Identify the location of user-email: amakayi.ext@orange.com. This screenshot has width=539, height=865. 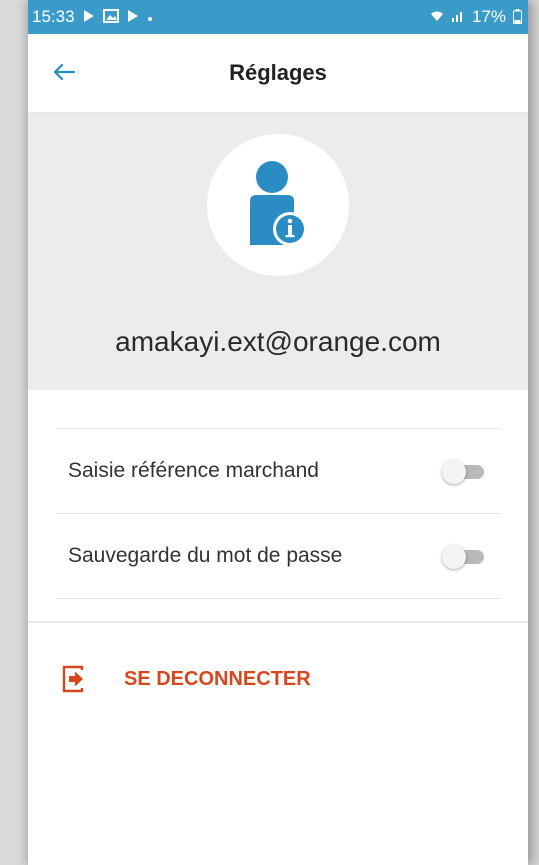
(278, 341).